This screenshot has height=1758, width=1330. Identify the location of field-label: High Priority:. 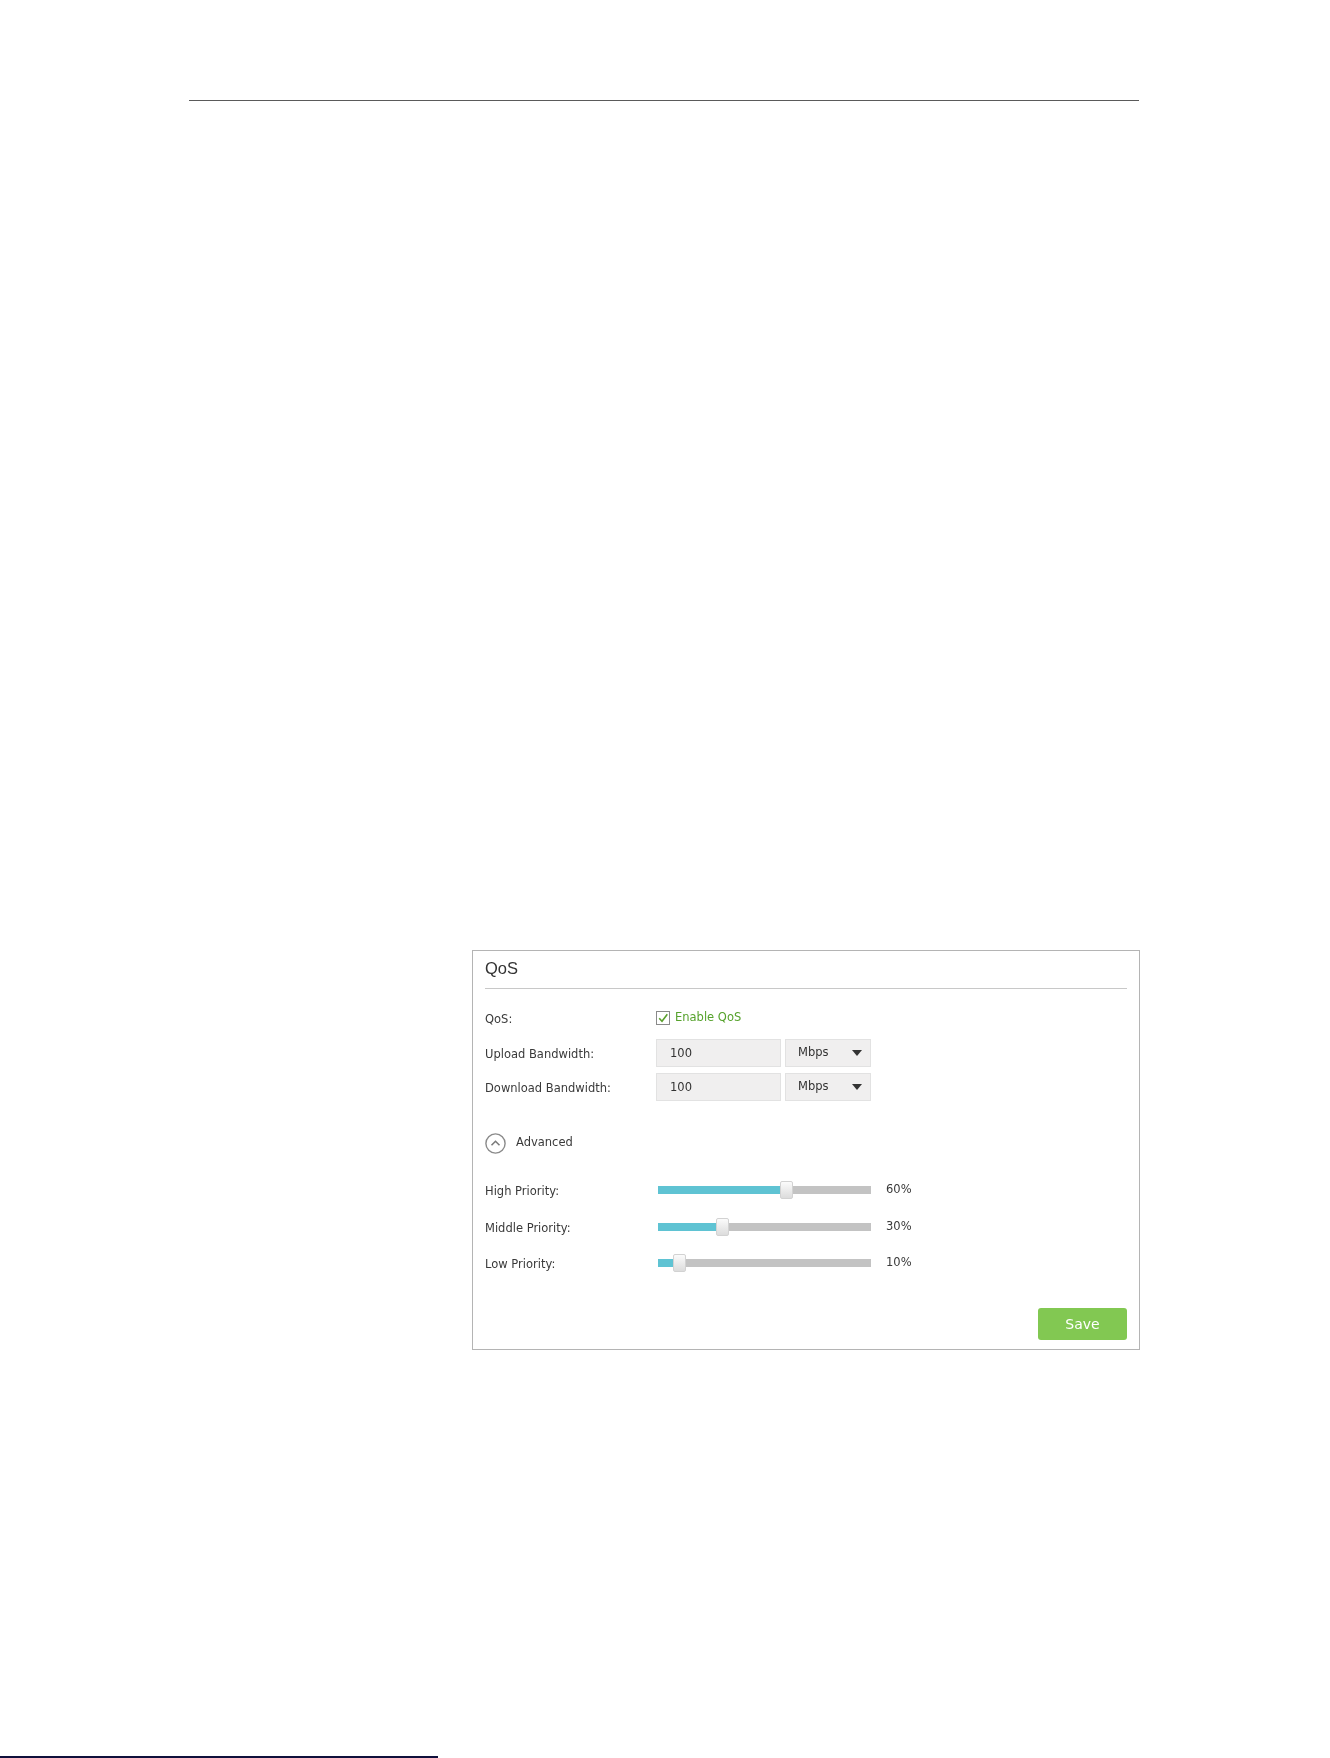
(522, 1191).